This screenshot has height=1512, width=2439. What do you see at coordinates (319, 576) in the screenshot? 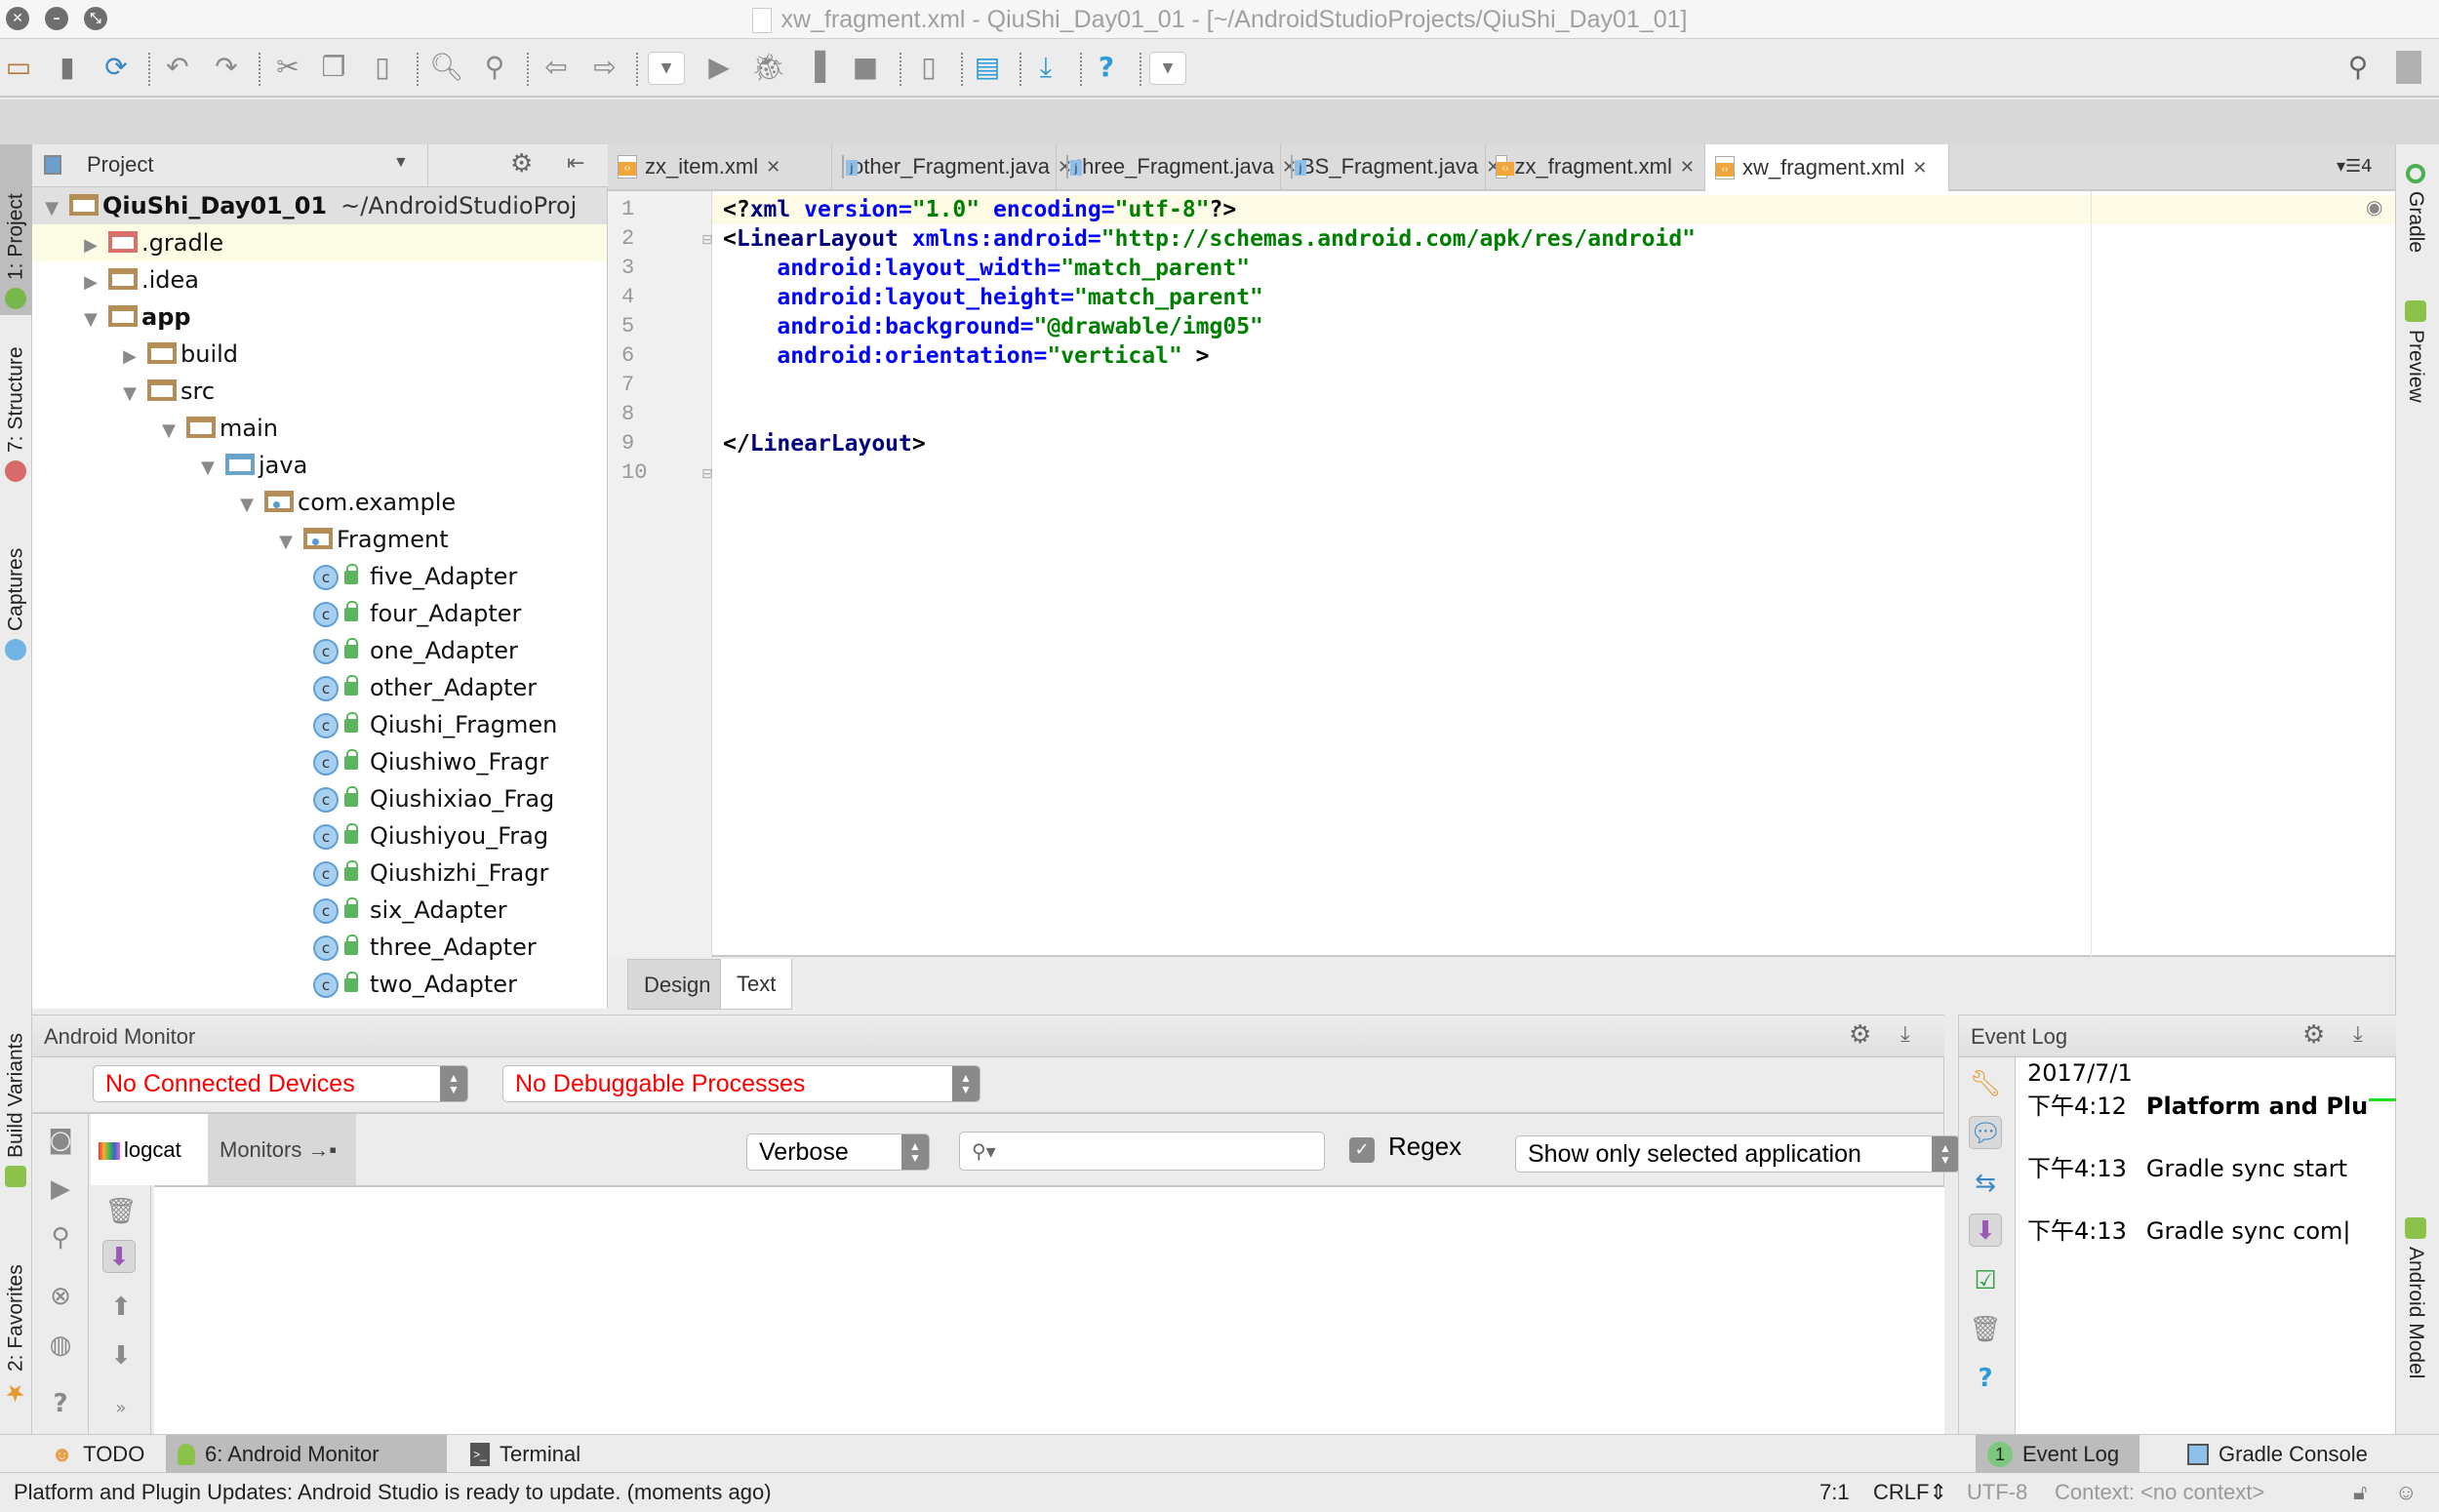
I see `tree-class-item: c five_Adapter` at bounding box center [319, 576].